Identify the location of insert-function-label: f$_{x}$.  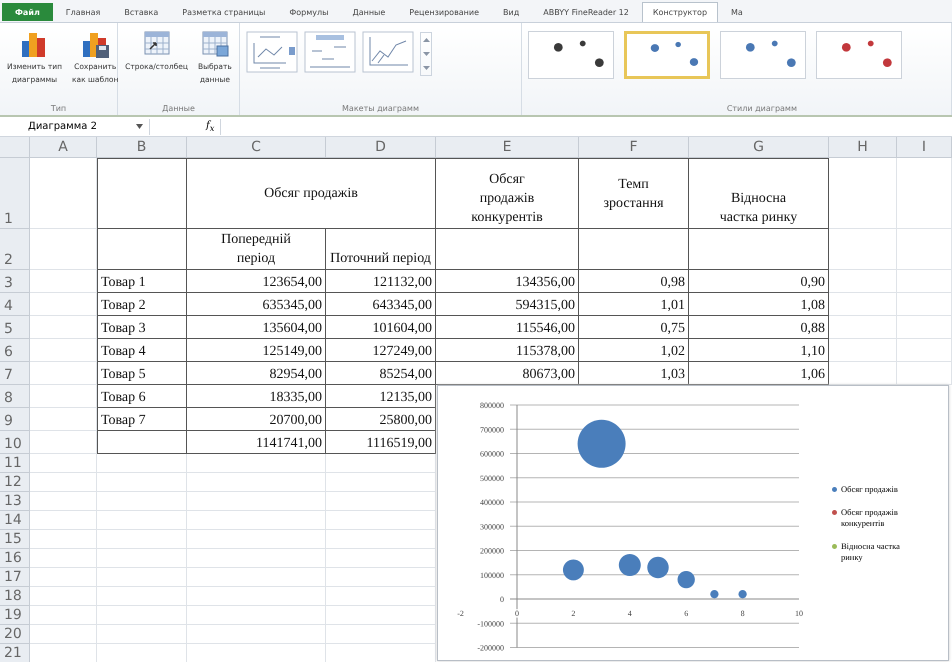
(210, 126).